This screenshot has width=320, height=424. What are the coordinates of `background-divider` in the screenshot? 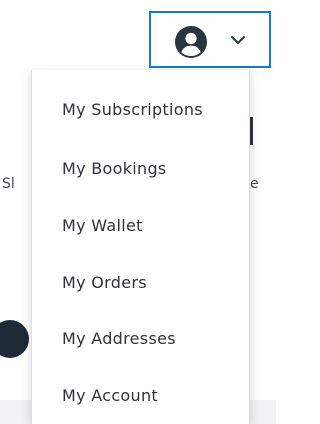 It's located at (251, 131).